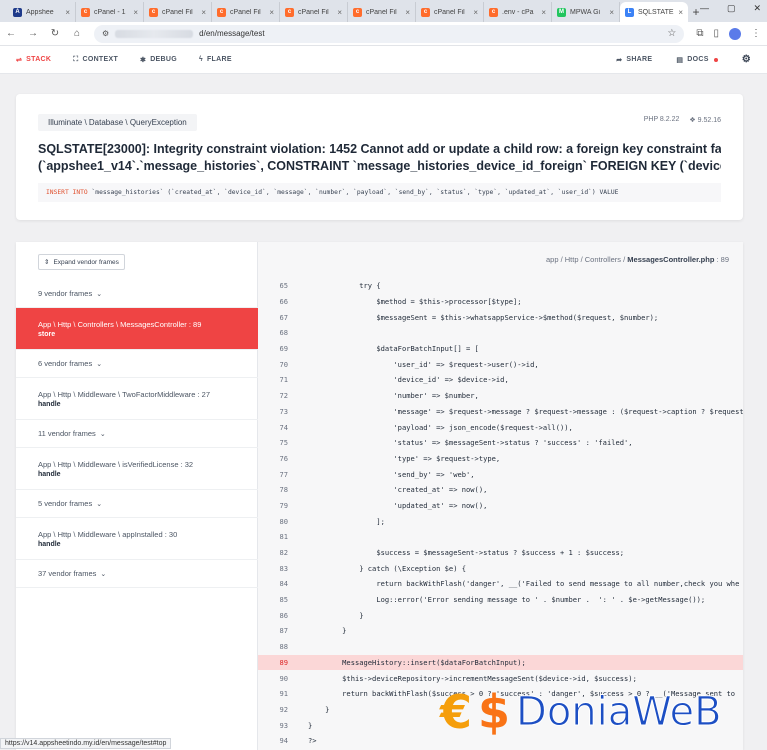 The width and height of the screenshot is (767, 750). What do you see at coordinates (500, 506) in the screenshot?
I see `code-line: 79 'updated_at' => now(),` at bounding box center [500, 506].